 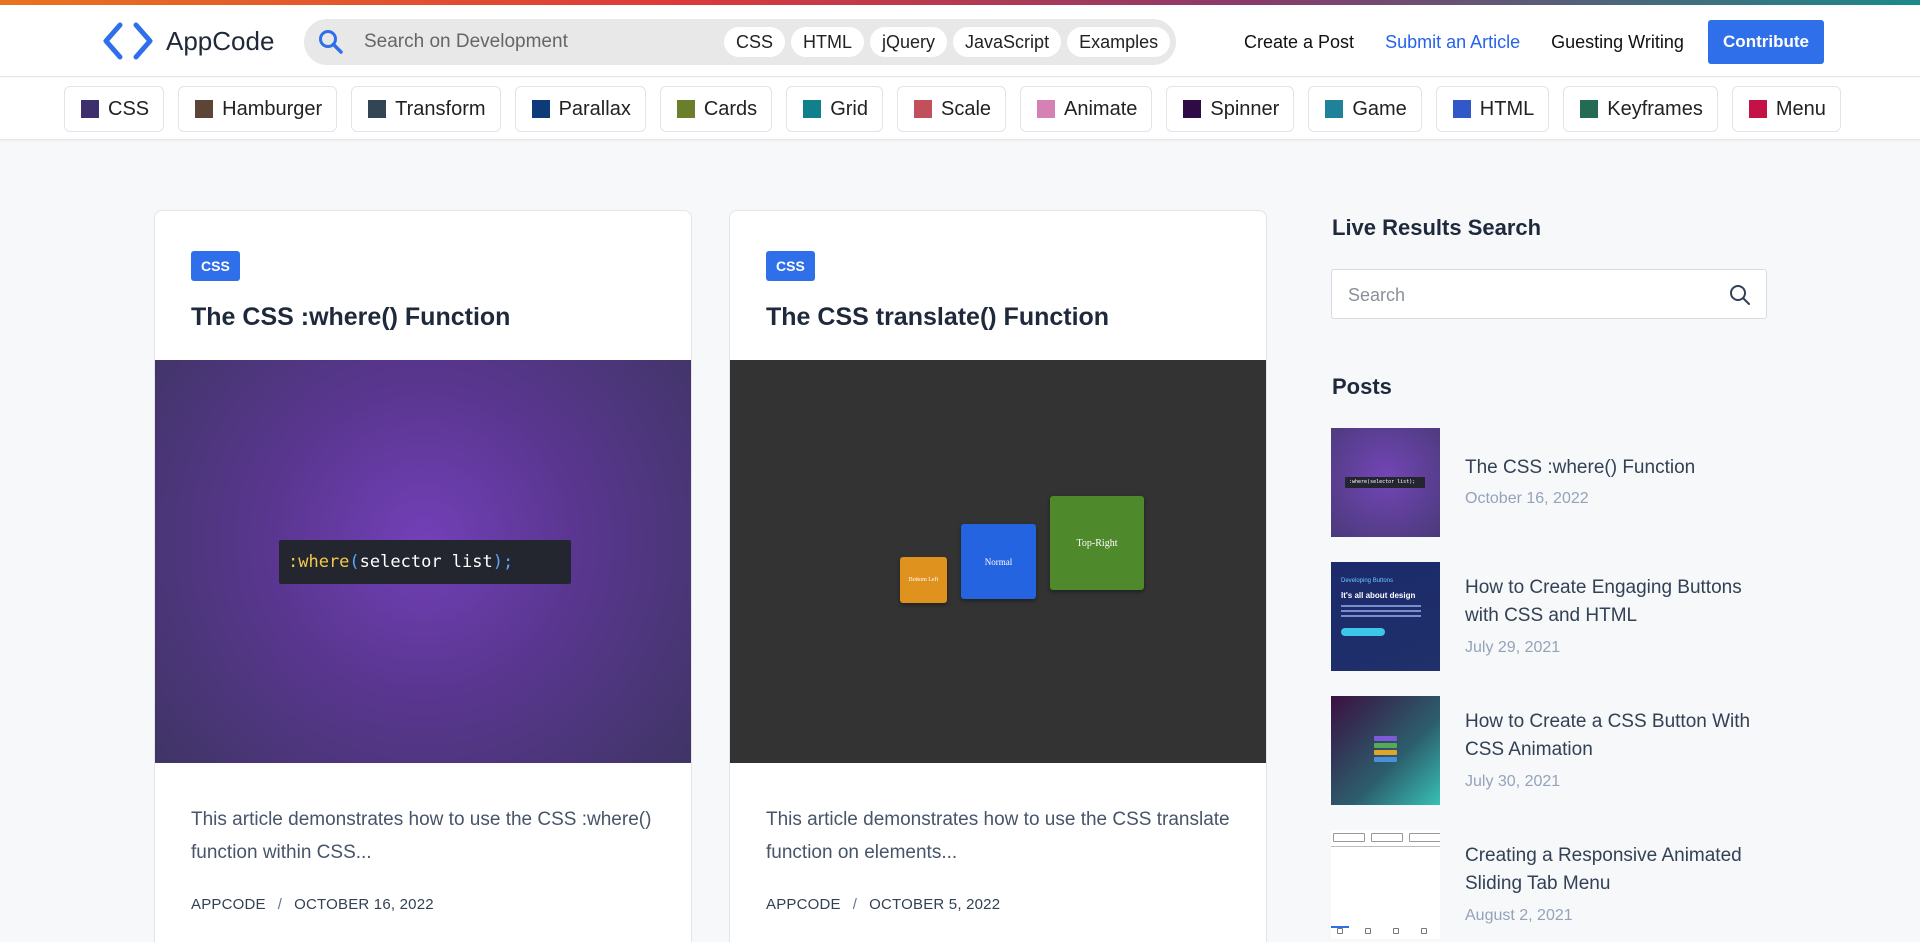 What do you see at coordinates (1086, 109) in the screenshot?
I see `tag-animate: Animate` at bounding box center [1086, 109].